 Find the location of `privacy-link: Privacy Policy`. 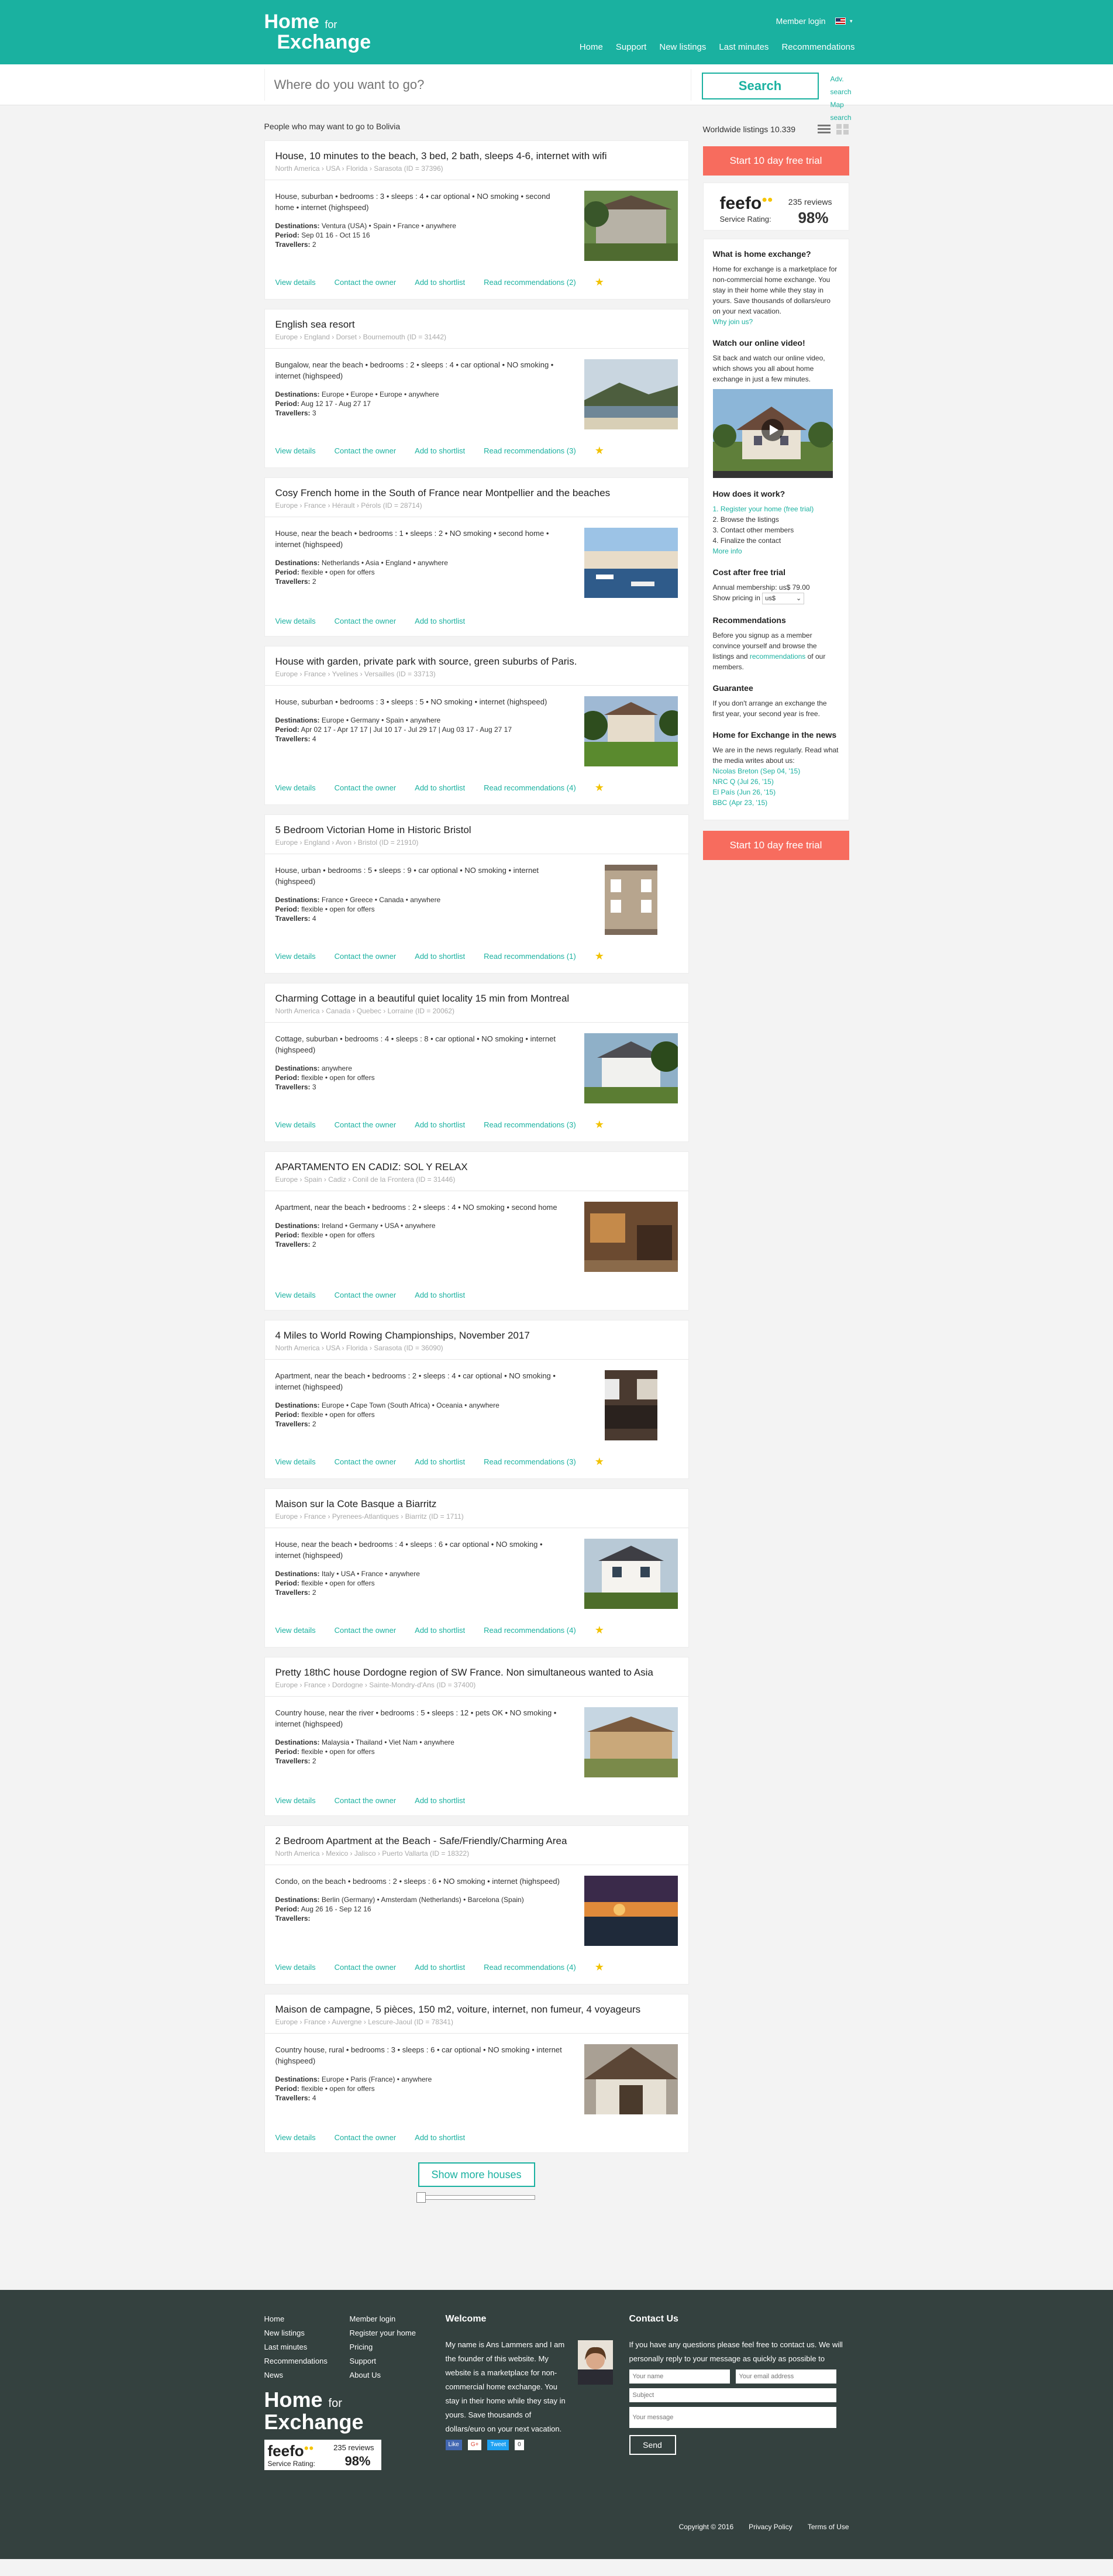

privacy-link: Privacy Policy is located at coordinates (770, 2527).